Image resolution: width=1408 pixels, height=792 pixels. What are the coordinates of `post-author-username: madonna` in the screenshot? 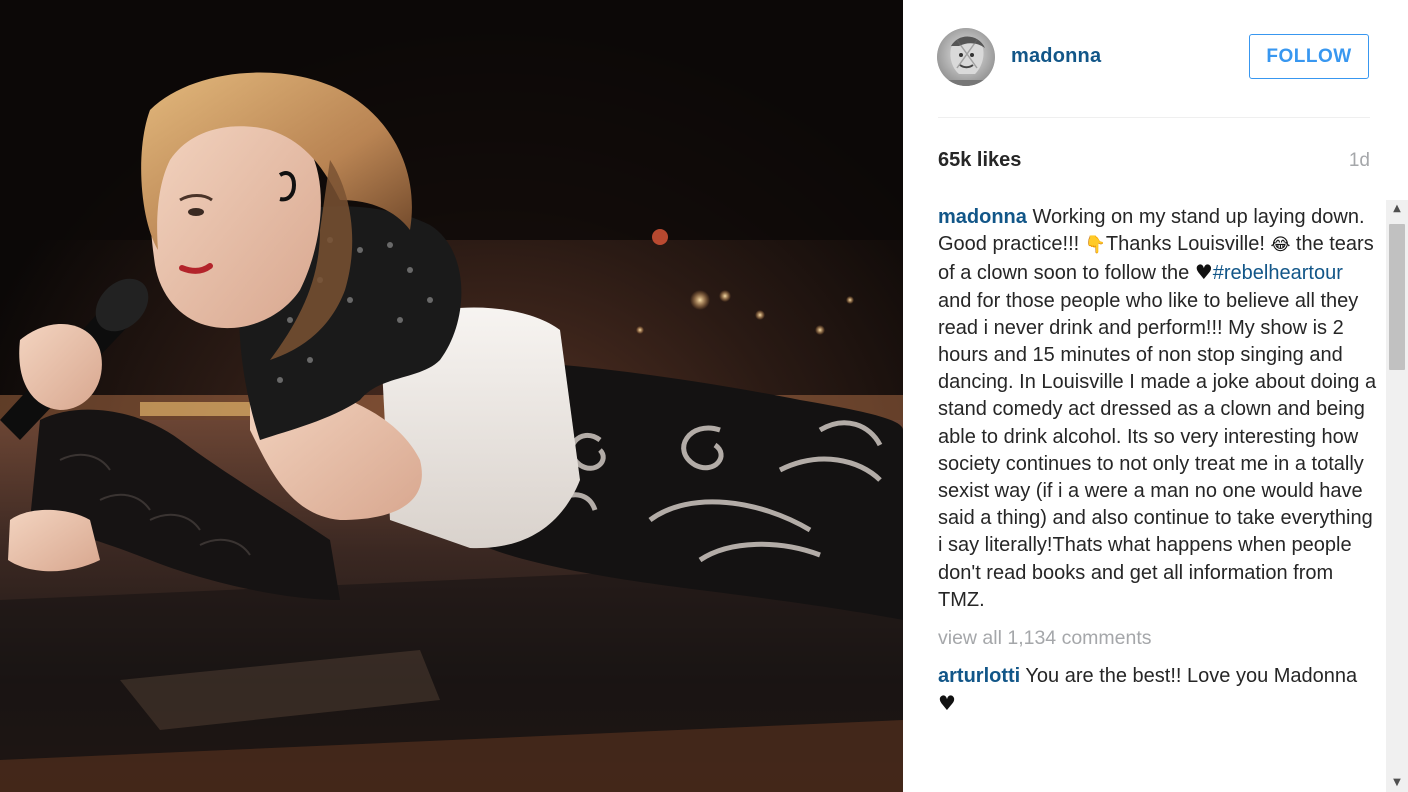 It's located at (1056, 56).